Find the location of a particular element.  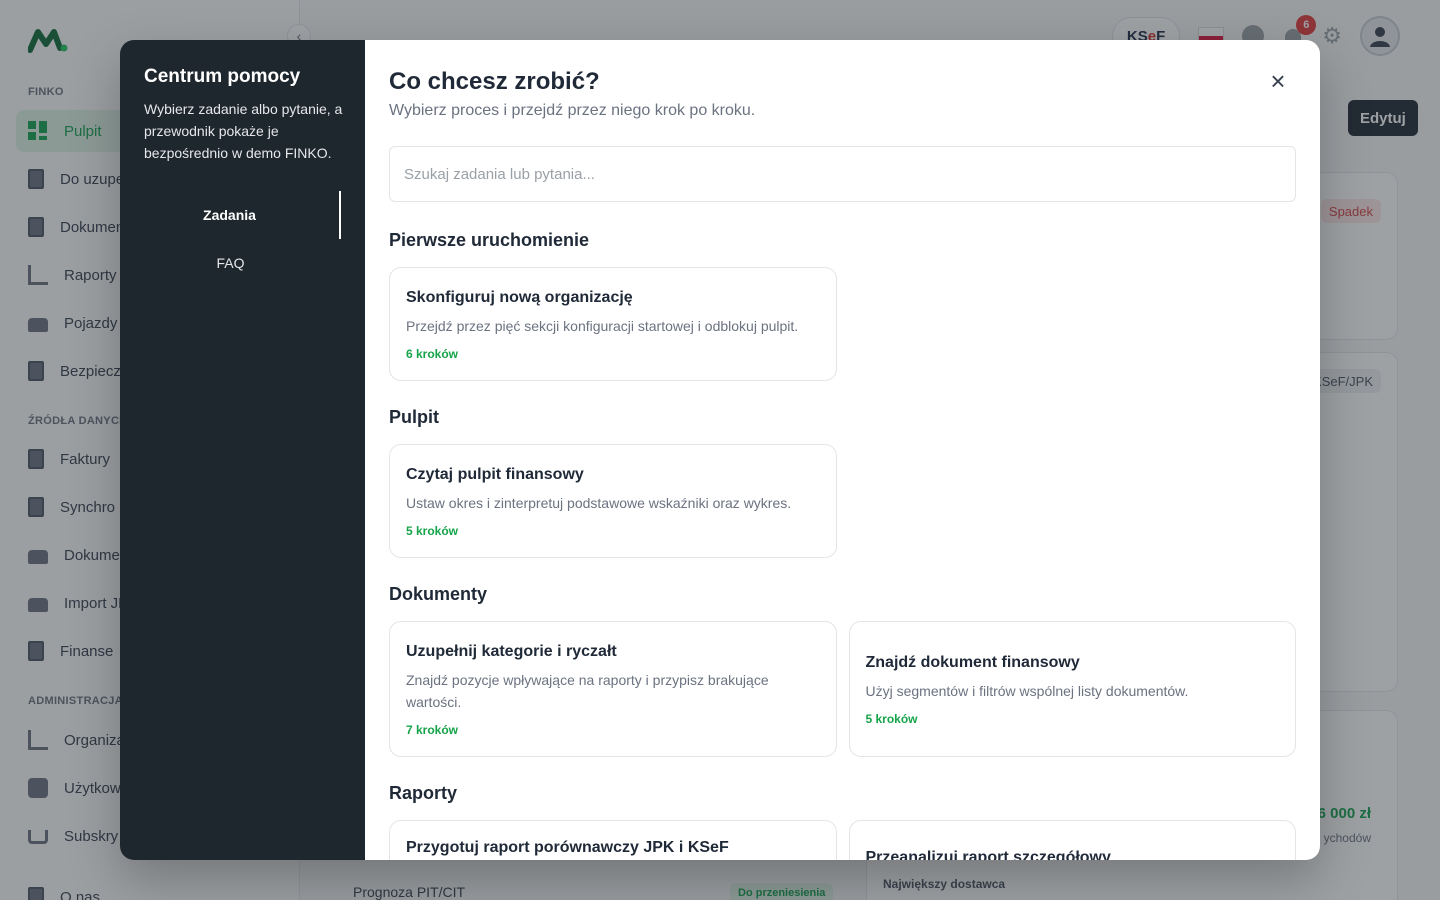

close-icon: × is located at coordinates (1278, 81).